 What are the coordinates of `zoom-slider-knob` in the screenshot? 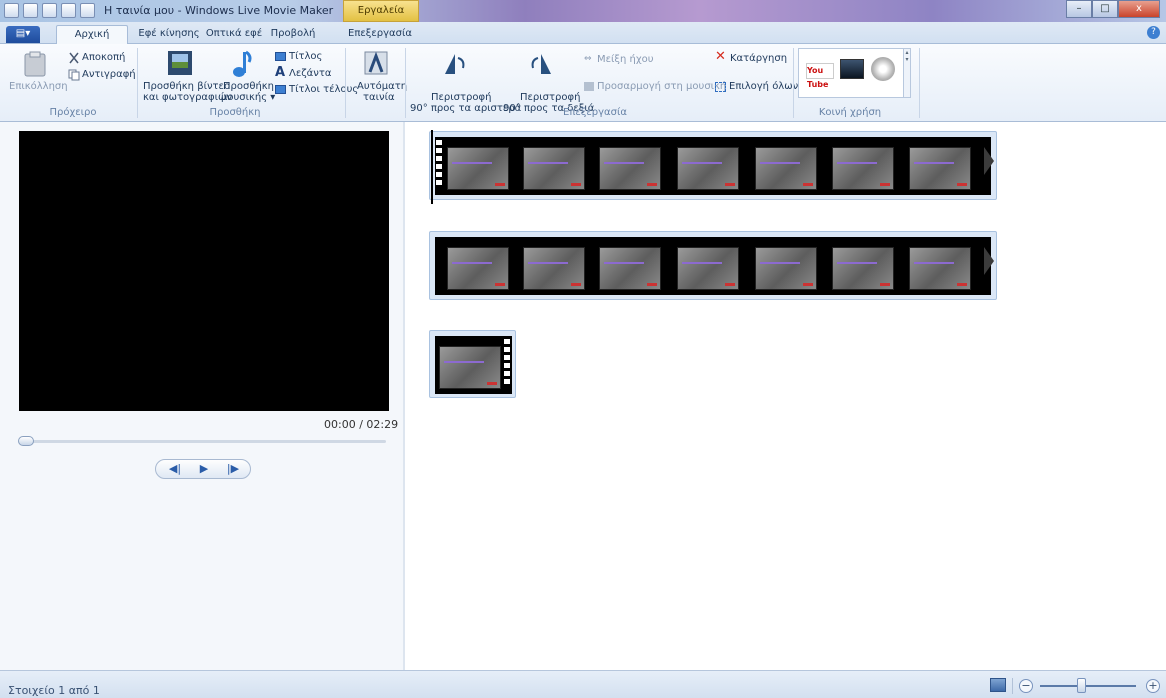 It's located at (1081, 685).